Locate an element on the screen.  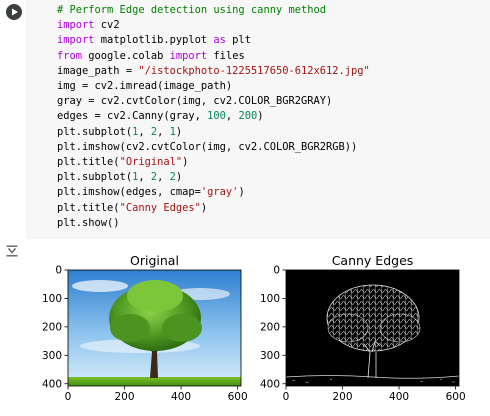
code-token: "Original" is located at coordinates (151, 162).